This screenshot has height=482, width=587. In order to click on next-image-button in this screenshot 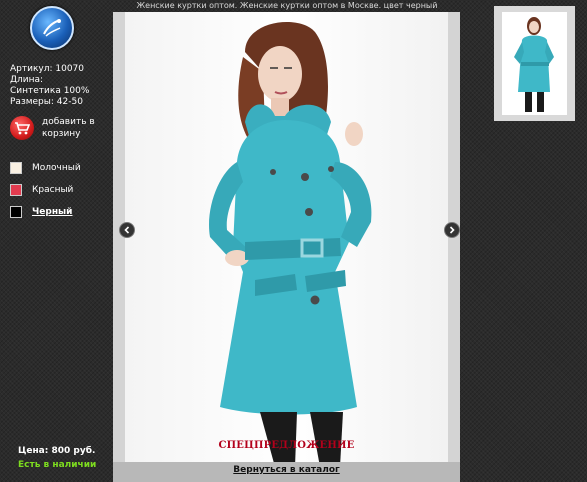, I will do `click(452, 230)`.